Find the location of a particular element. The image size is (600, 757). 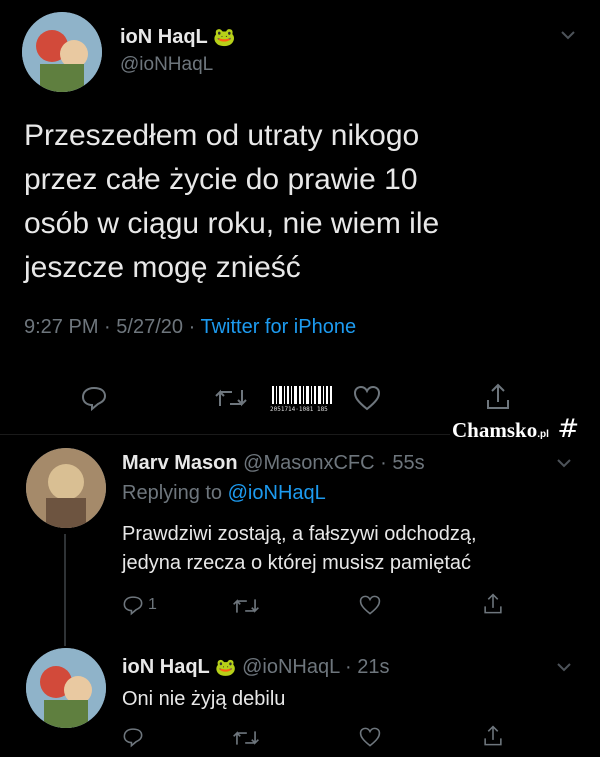

thread-line is located at coordinates (65, 590).